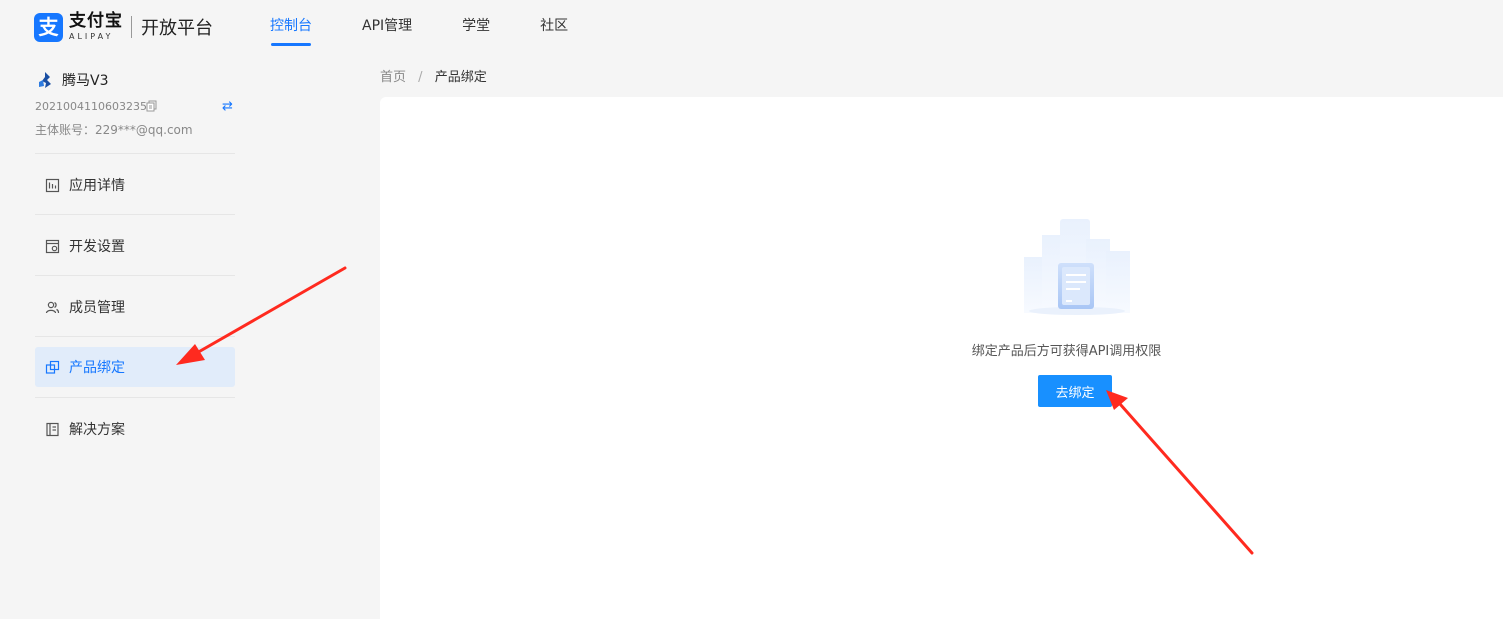 The image size is (1503, 619). What do you see at coordinates (291, 27) in the screenshot?
I see `nav-console: 控制台` at bounding box center [291, 27].